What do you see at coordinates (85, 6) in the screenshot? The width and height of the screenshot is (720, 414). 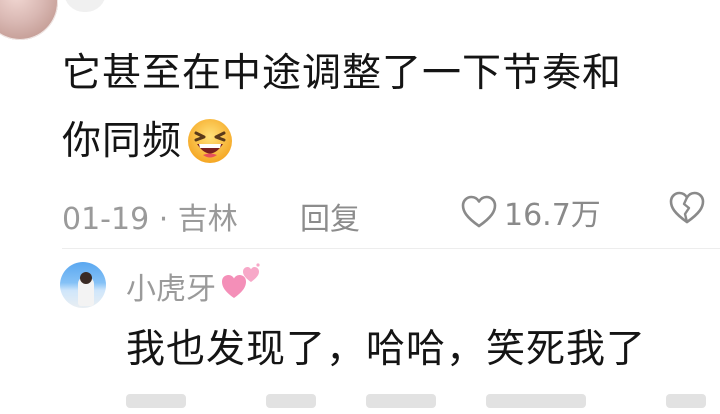 I see `chevron-down-icon` at bounding box center [85, 6].